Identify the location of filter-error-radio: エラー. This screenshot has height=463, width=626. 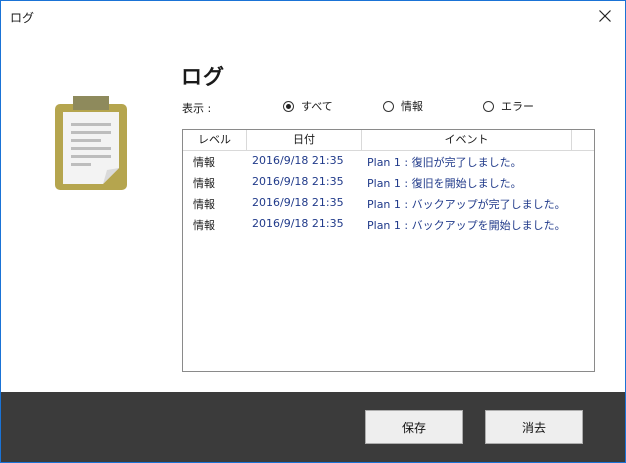
(508, 106).